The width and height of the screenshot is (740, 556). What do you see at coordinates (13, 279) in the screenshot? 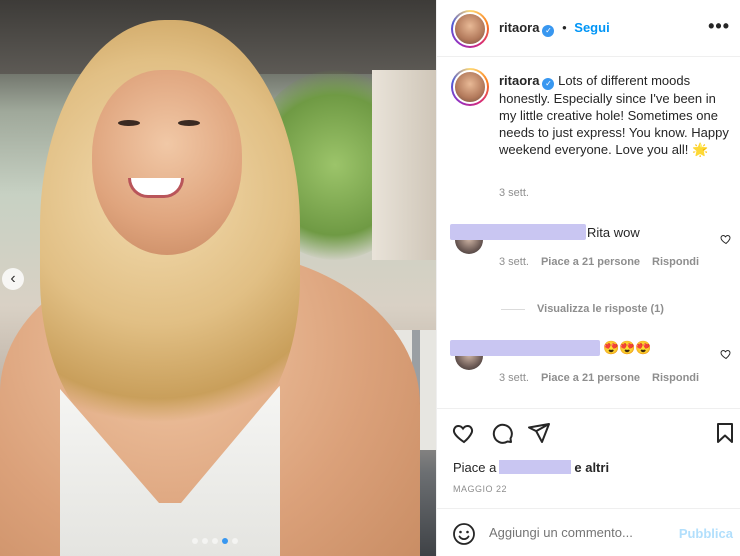
I see `carousel-prev-button: ‹` at bounding box center [13, 279].